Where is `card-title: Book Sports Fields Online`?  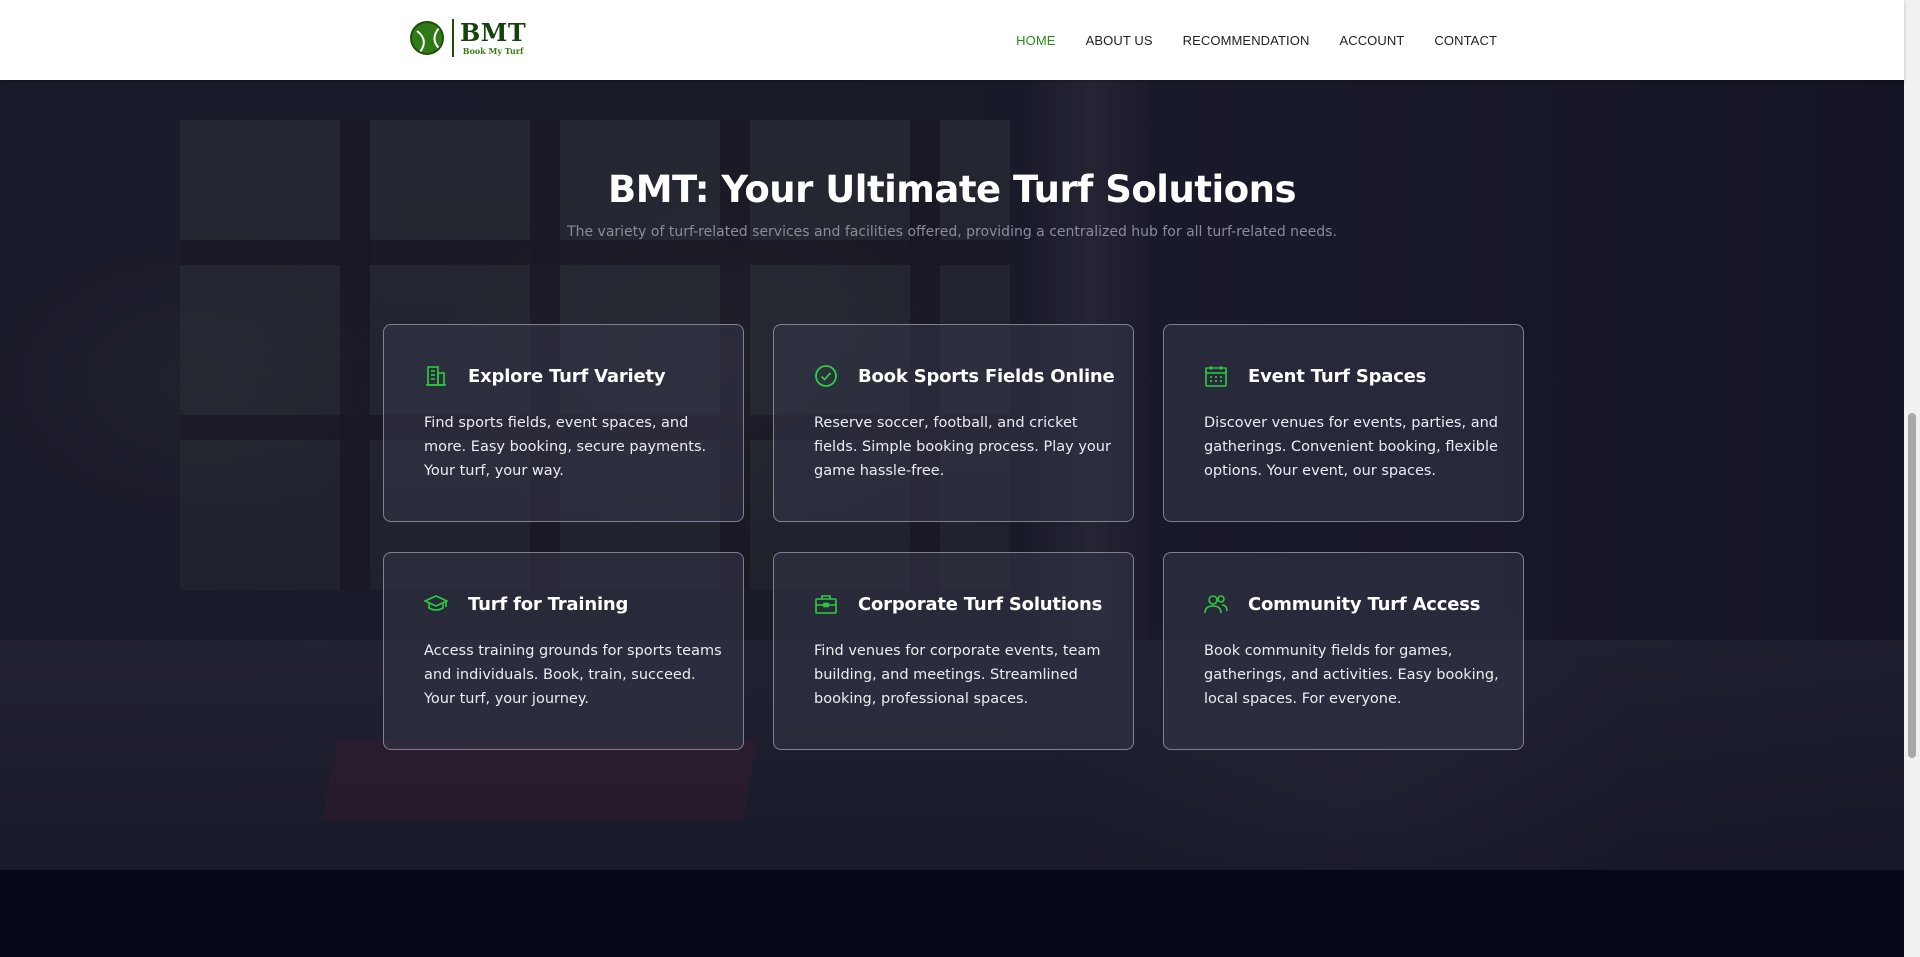
card-title: Book Sports Fields Online is located at coordinates (986, 376).